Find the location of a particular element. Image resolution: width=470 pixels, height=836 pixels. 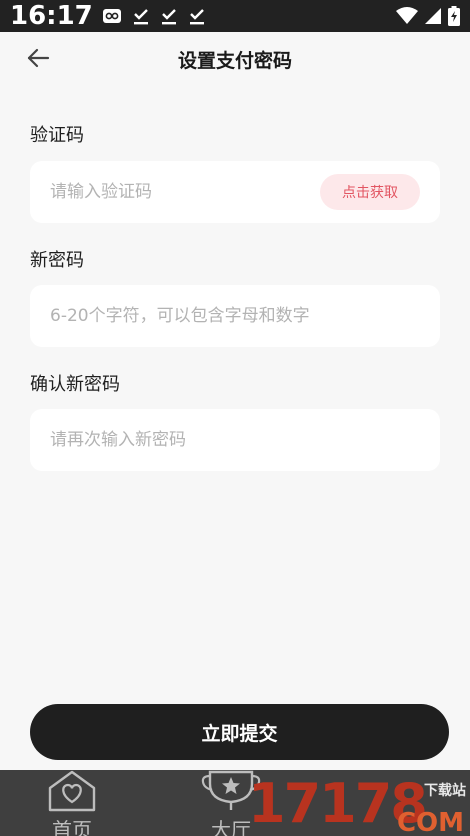

status-system-icons is located at coordinates (428, 16).